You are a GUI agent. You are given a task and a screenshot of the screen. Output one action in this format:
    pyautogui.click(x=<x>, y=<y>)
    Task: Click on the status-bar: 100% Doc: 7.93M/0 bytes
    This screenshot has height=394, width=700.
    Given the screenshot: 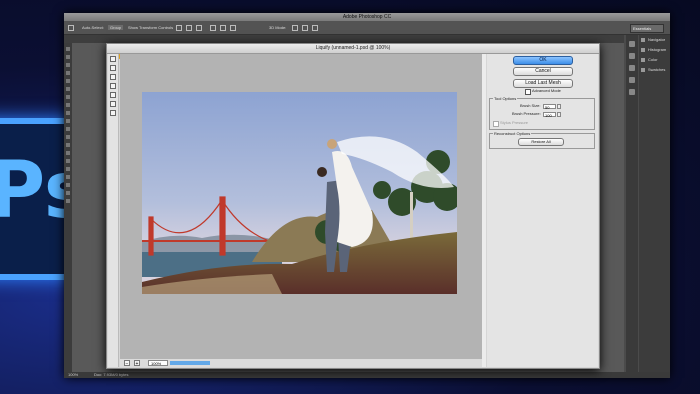 What is the action you would take?
    pyautogui.click(x=367, y=375)
    